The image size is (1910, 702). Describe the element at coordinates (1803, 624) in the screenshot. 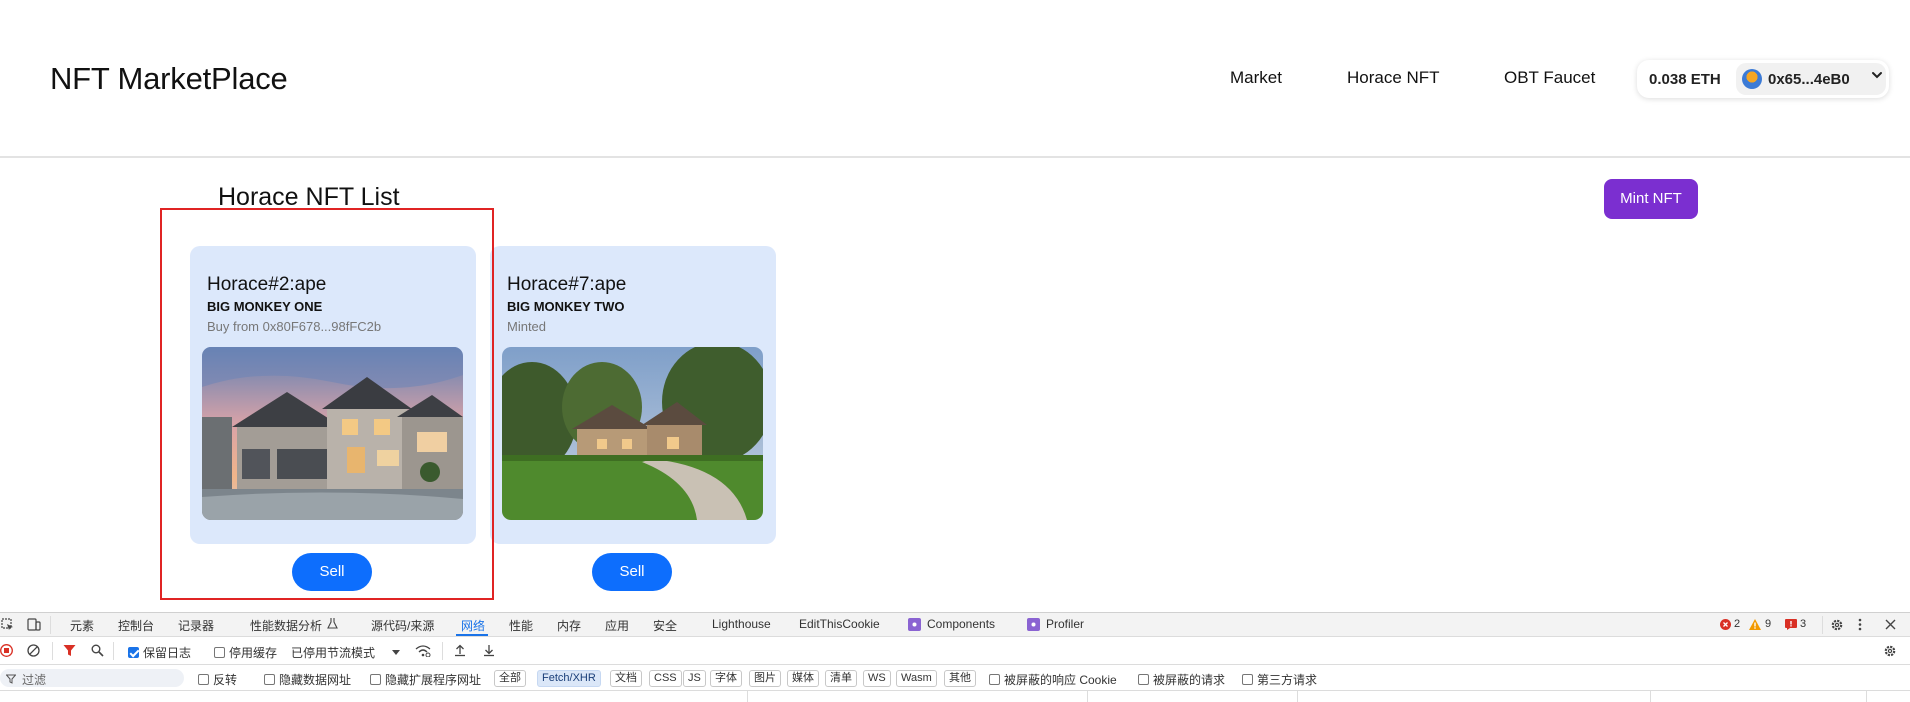

I see `issues-count: 3` at that location.